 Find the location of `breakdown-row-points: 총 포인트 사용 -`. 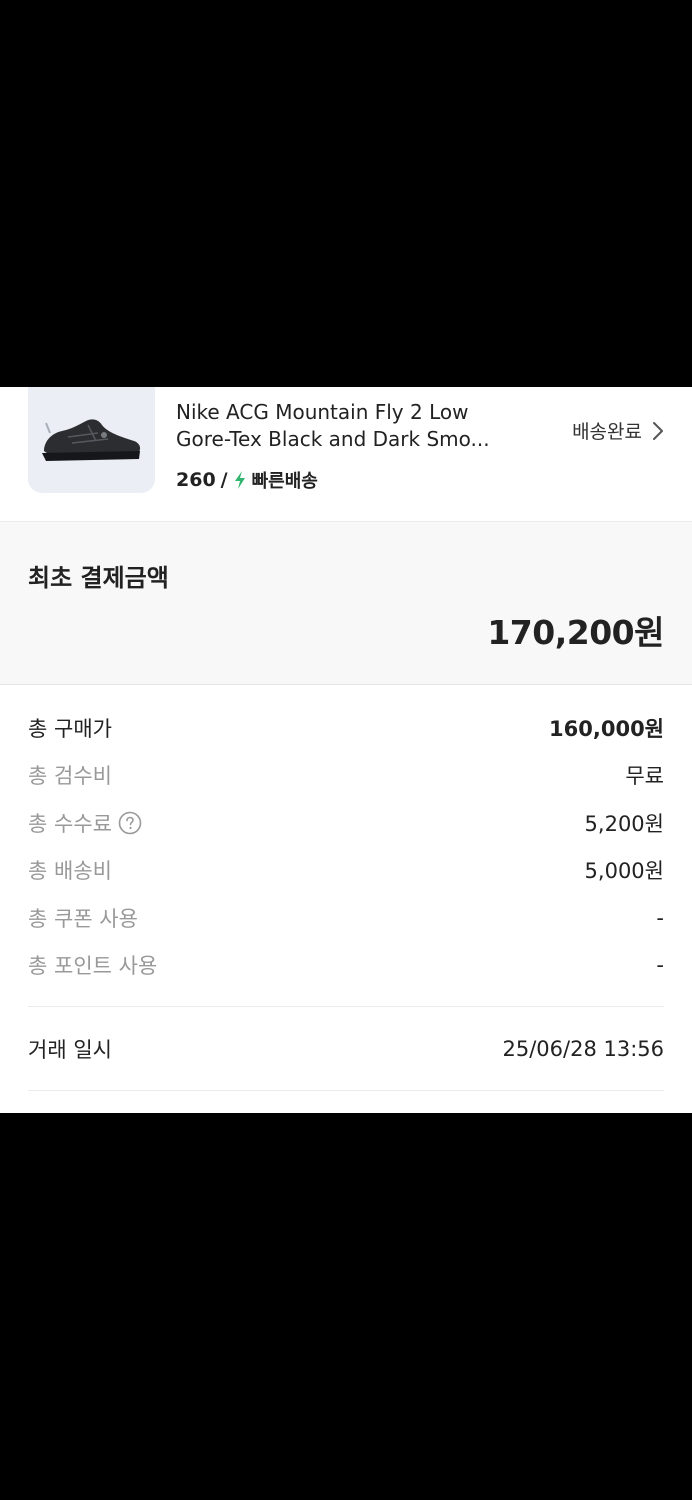

breakdown-row-points: 총 포인트 사용 - is located at coordinates (346, 966).